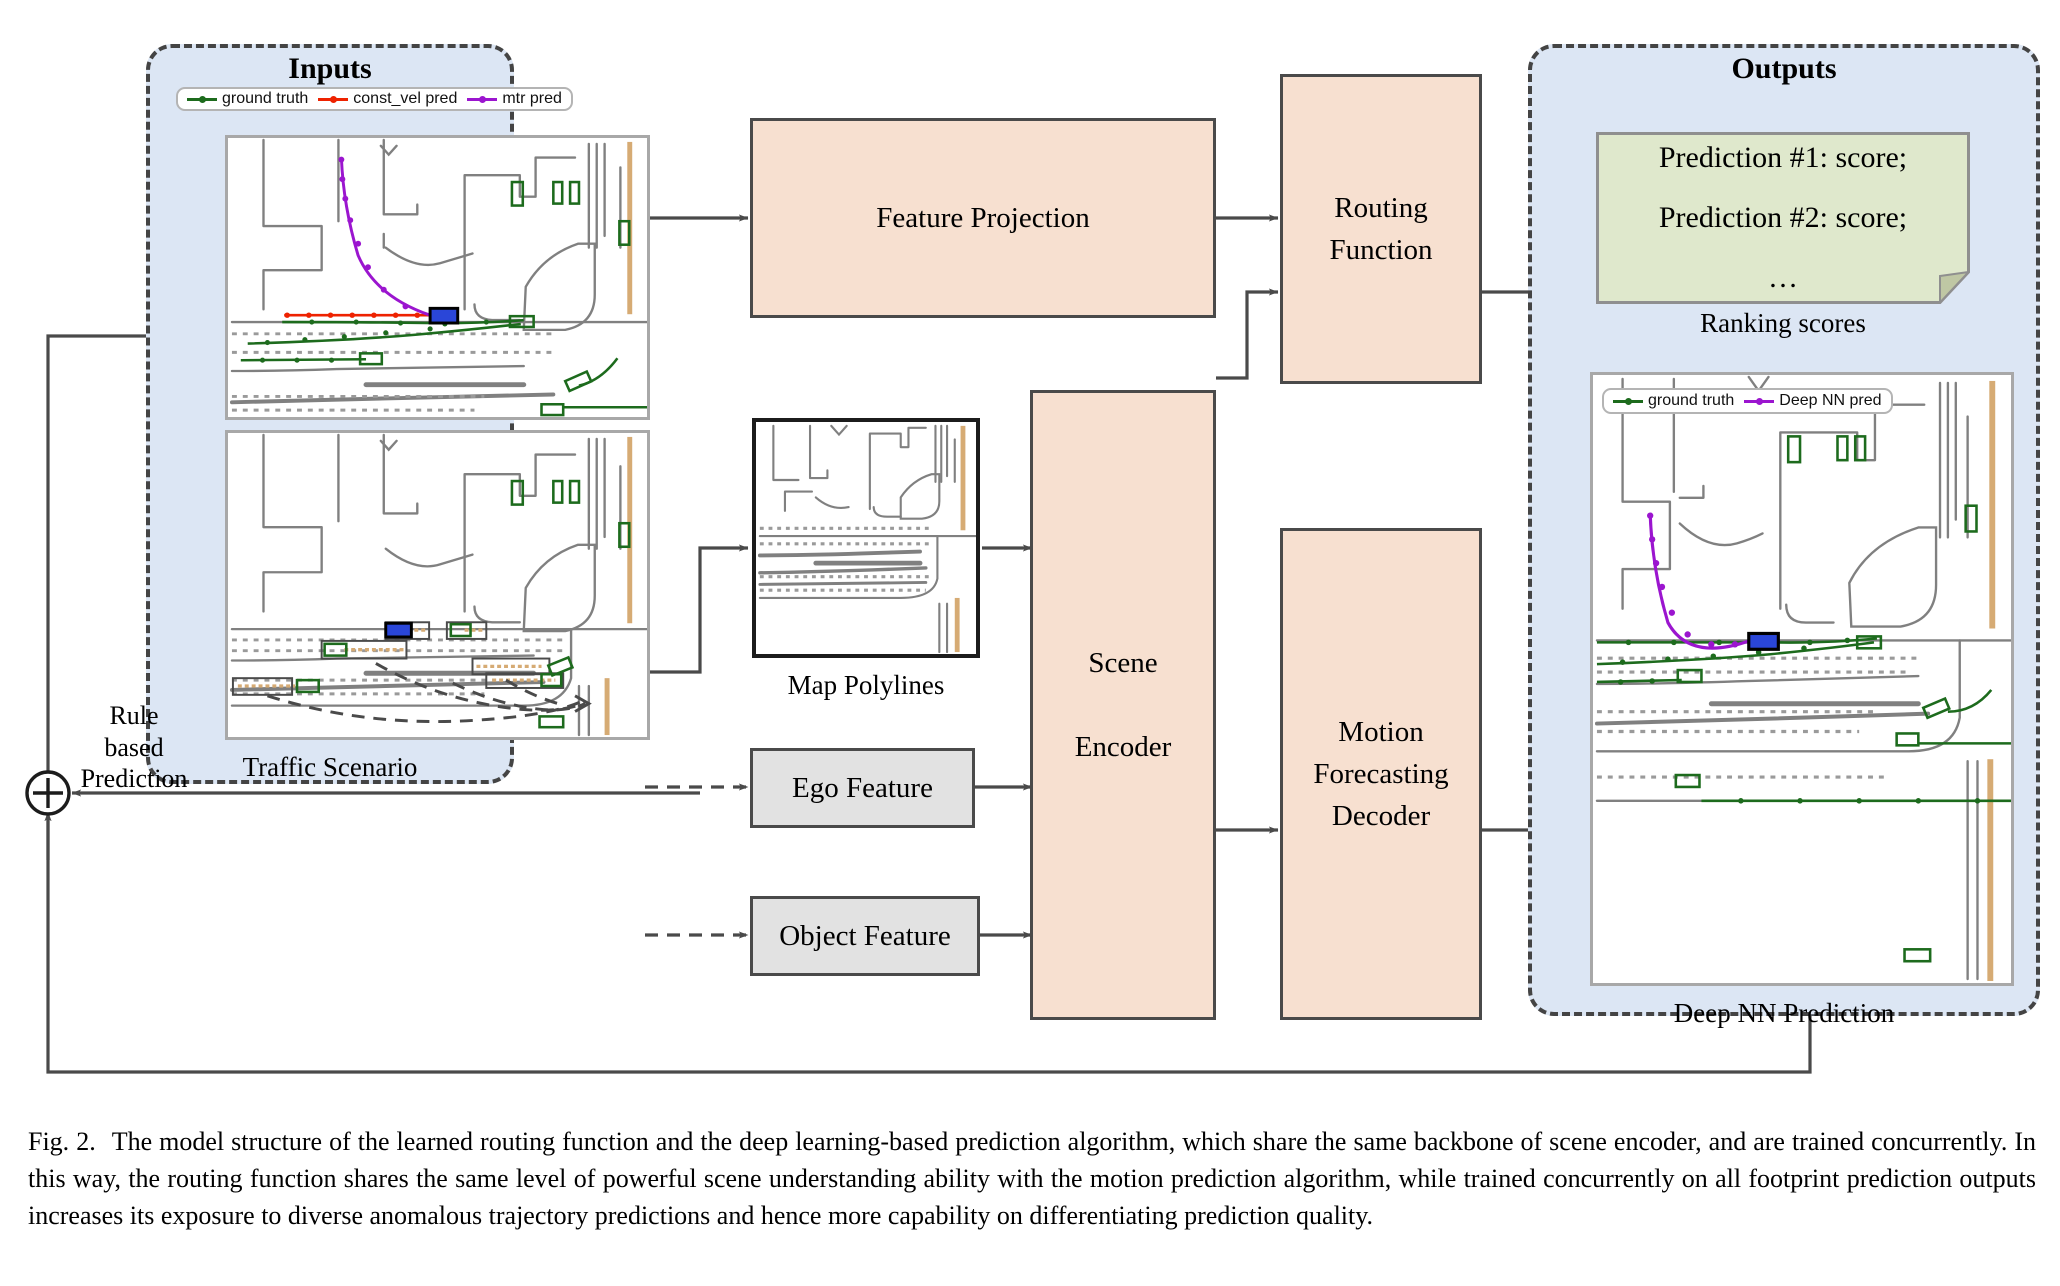 This screenshot has height=1286, width=2060. What do you see at coordinates (330, 767) in the screenshot?
I see `inputs-panel-caption: Traffic Scenario` at bounding box center [330, 767].